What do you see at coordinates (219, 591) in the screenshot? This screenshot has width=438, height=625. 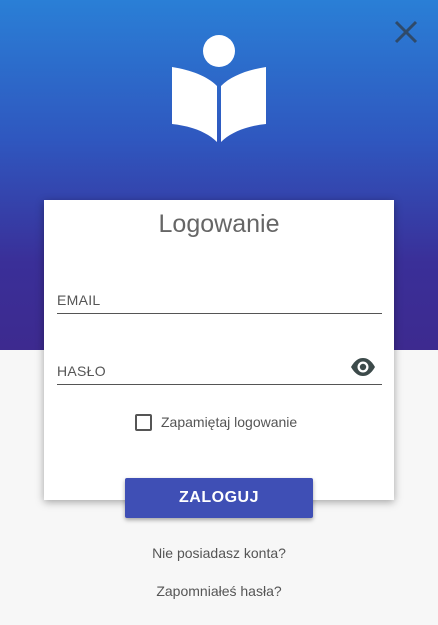 I see `forgot-password-link: Zapomniałeś hasła?` at bounding box center [219, 591].